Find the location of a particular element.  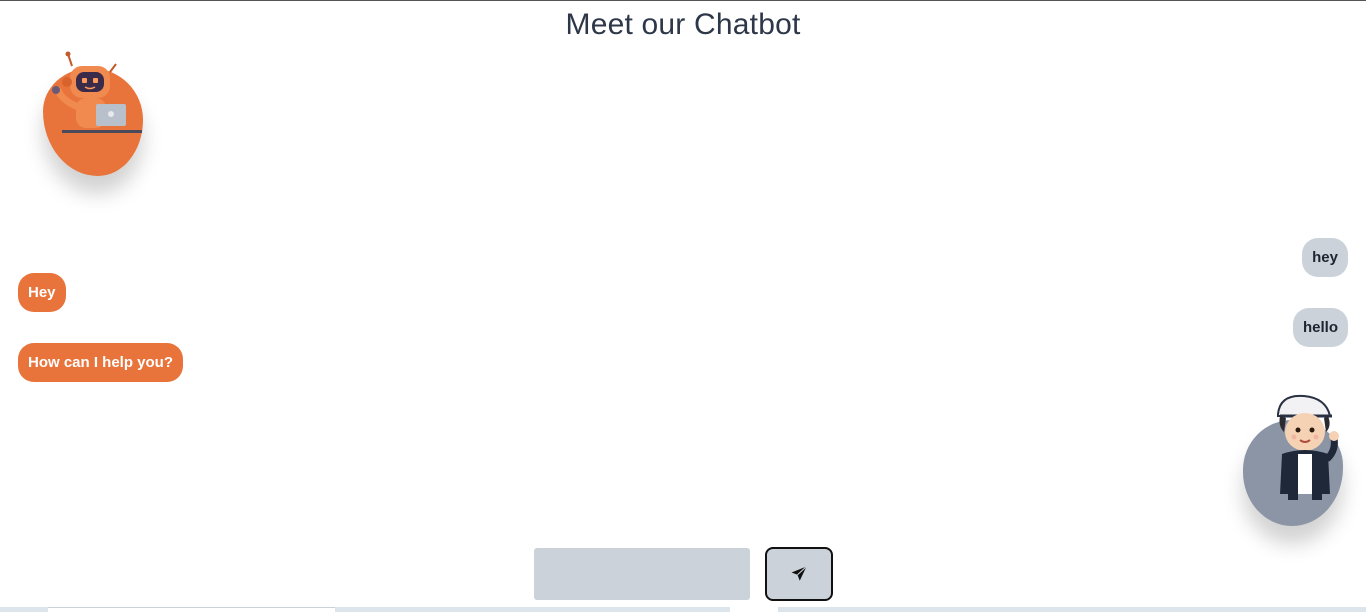

bottom-bar is located at coordinates (683, 609).